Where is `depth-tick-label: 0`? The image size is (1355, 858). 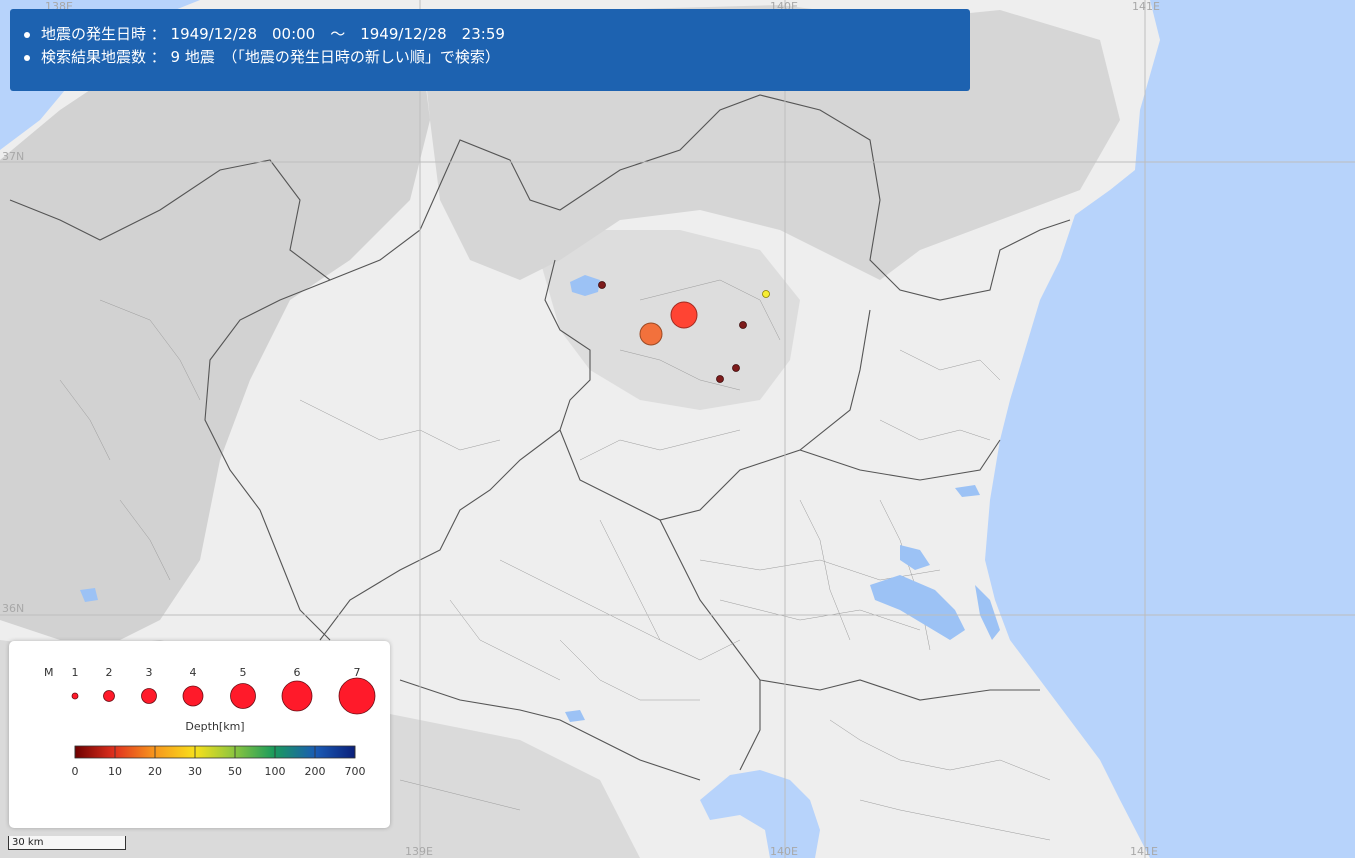 depth-tick-label: 0 is located at coordinates (75, 771).